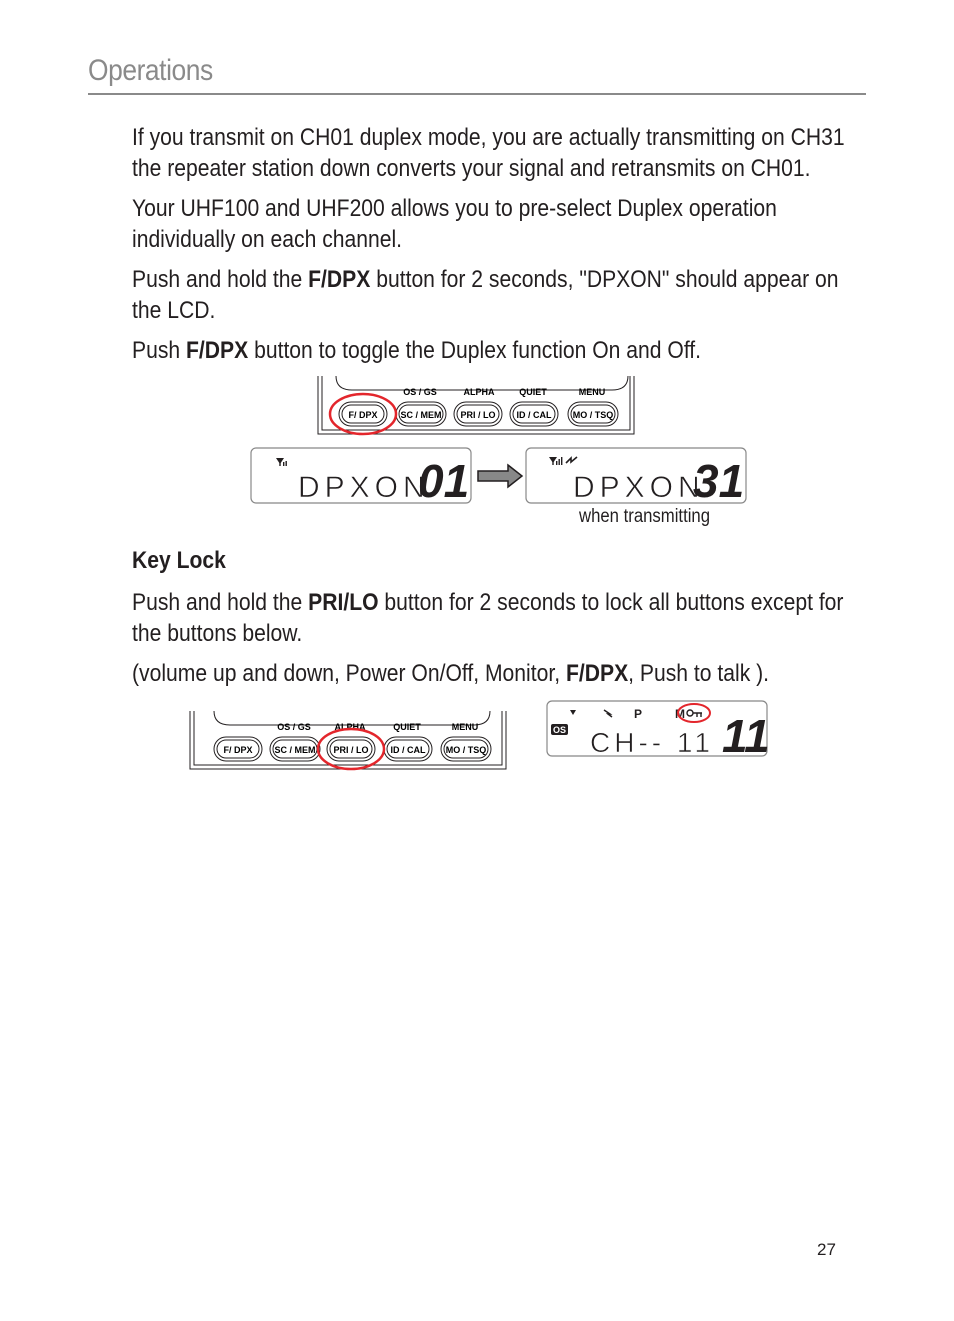 The height and width of the screenshot is (1321, 954). I want to click on header-divider, so click(477, 94).